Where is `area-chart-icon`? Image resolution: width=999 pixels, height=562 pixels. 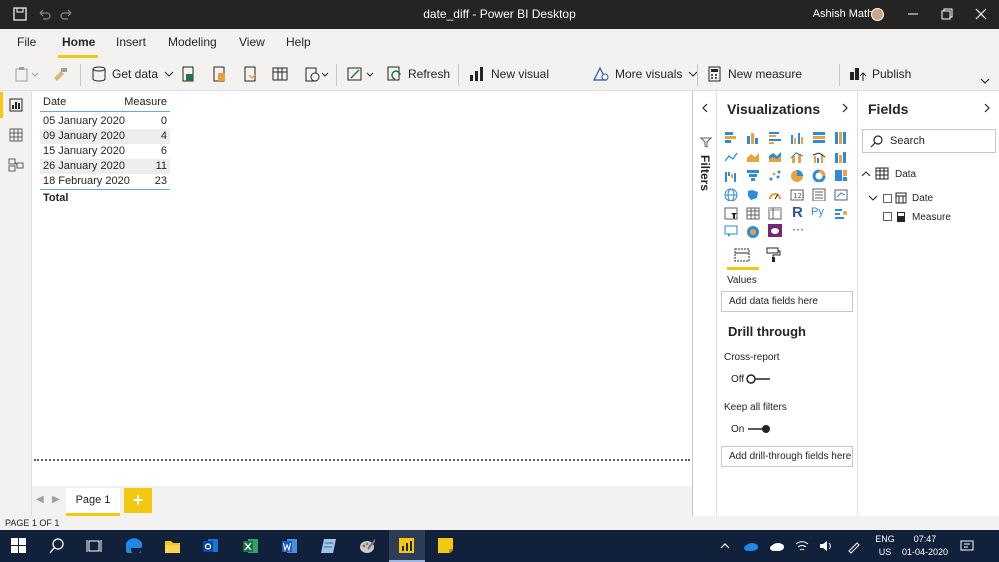 area-chart-icon is located at coordinates (753, 156).